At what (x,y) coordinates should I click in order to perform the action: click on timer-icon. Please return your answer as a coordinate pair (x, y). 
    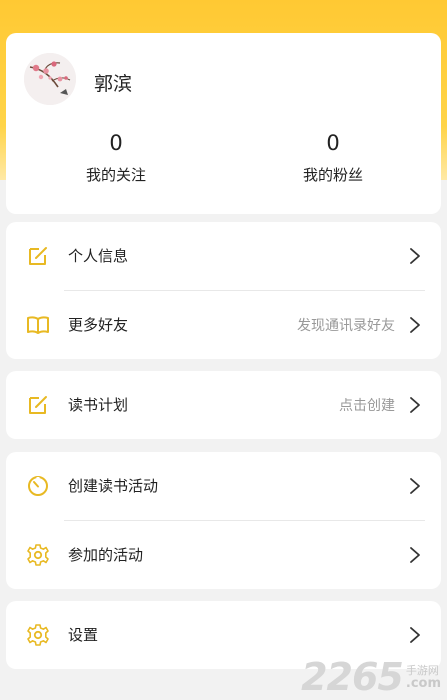
    Looking at the image, I should click on (38, 486).